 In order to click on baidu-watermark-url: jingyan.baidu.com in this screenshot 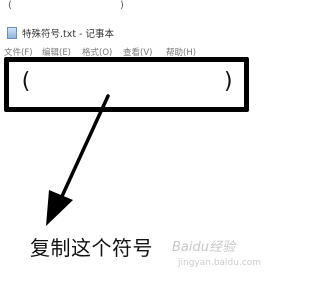, I will do `click(220, 263)`.